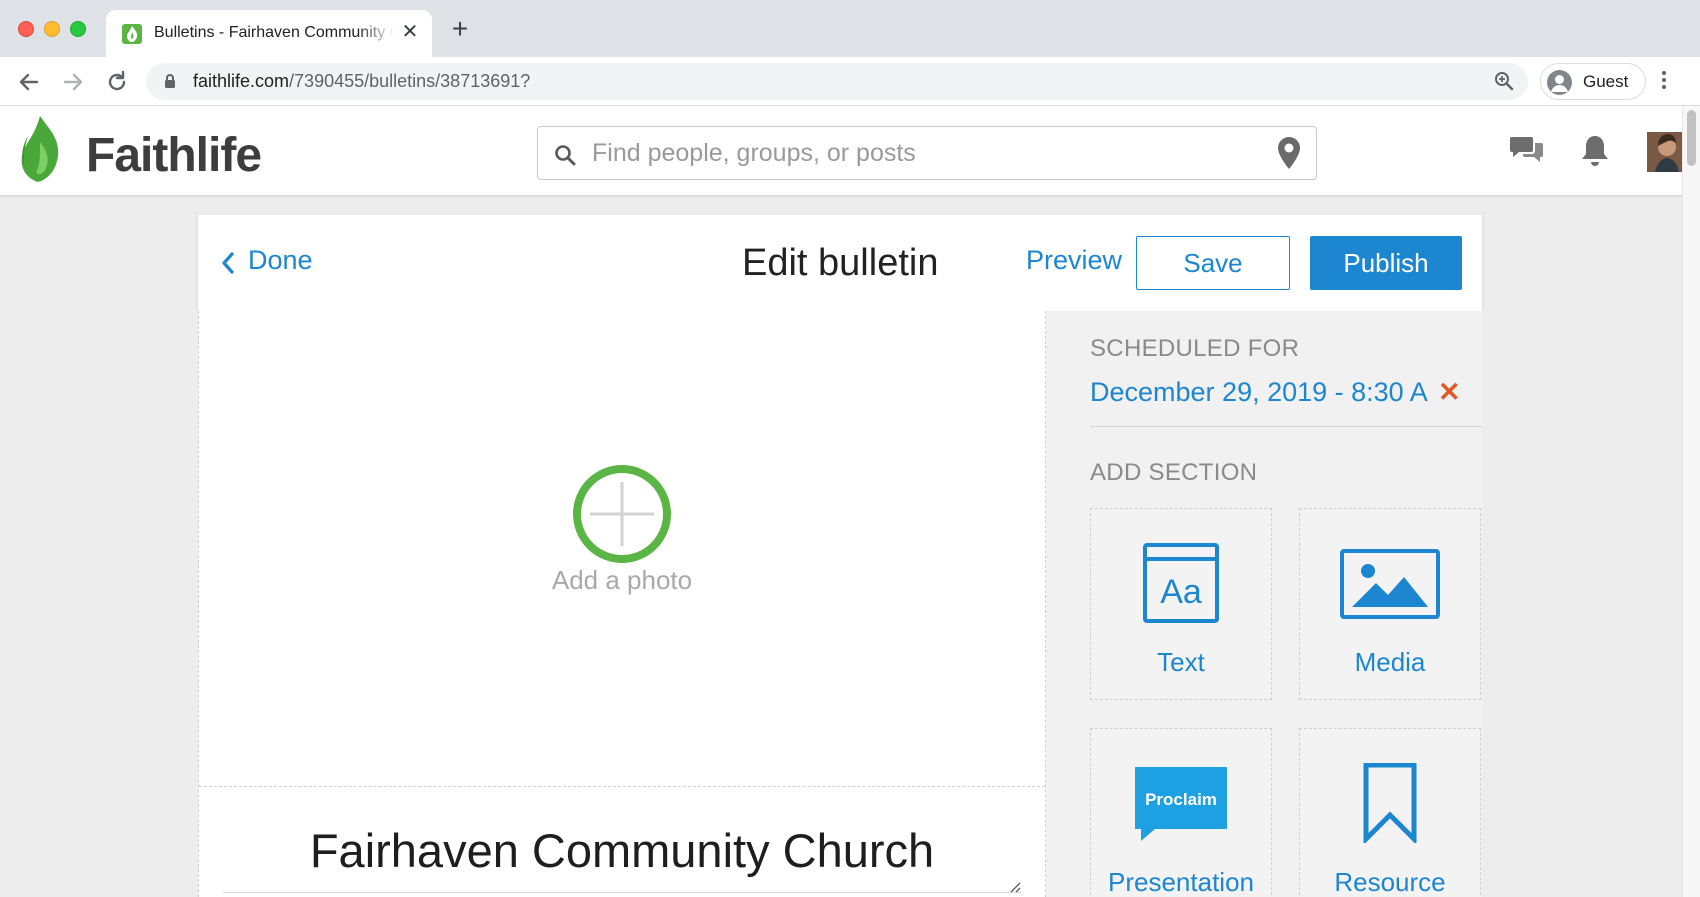 This screenshot has width=1700, height=897. I want to click on preview-link: Preview, so click(1074, 260).